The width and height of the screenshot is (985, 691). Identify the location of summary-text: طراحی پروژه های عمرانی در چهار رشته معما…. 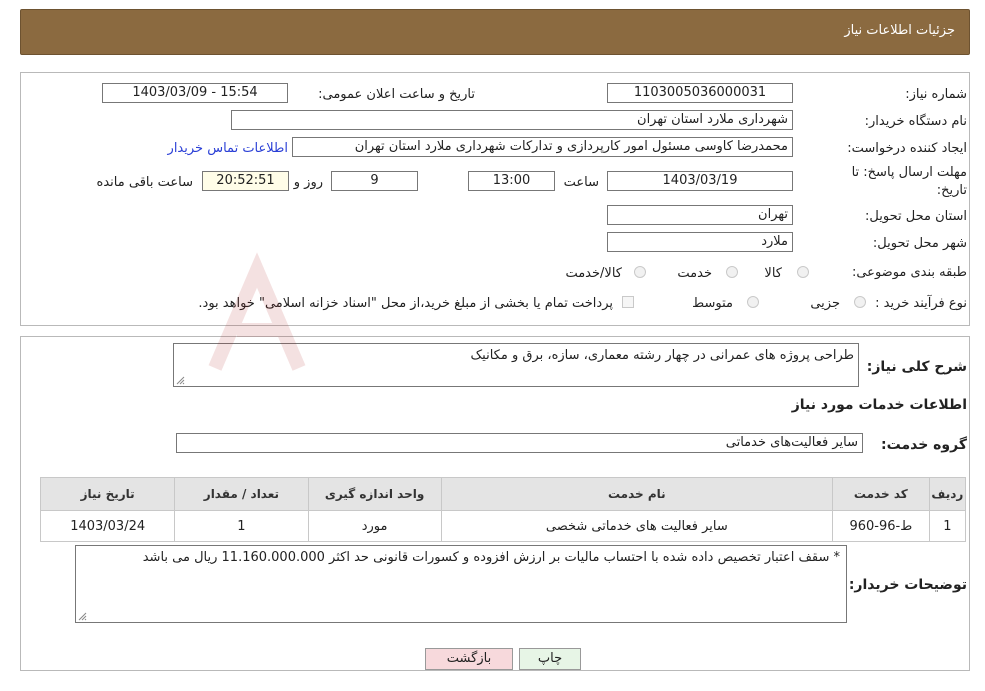
(662, 355).